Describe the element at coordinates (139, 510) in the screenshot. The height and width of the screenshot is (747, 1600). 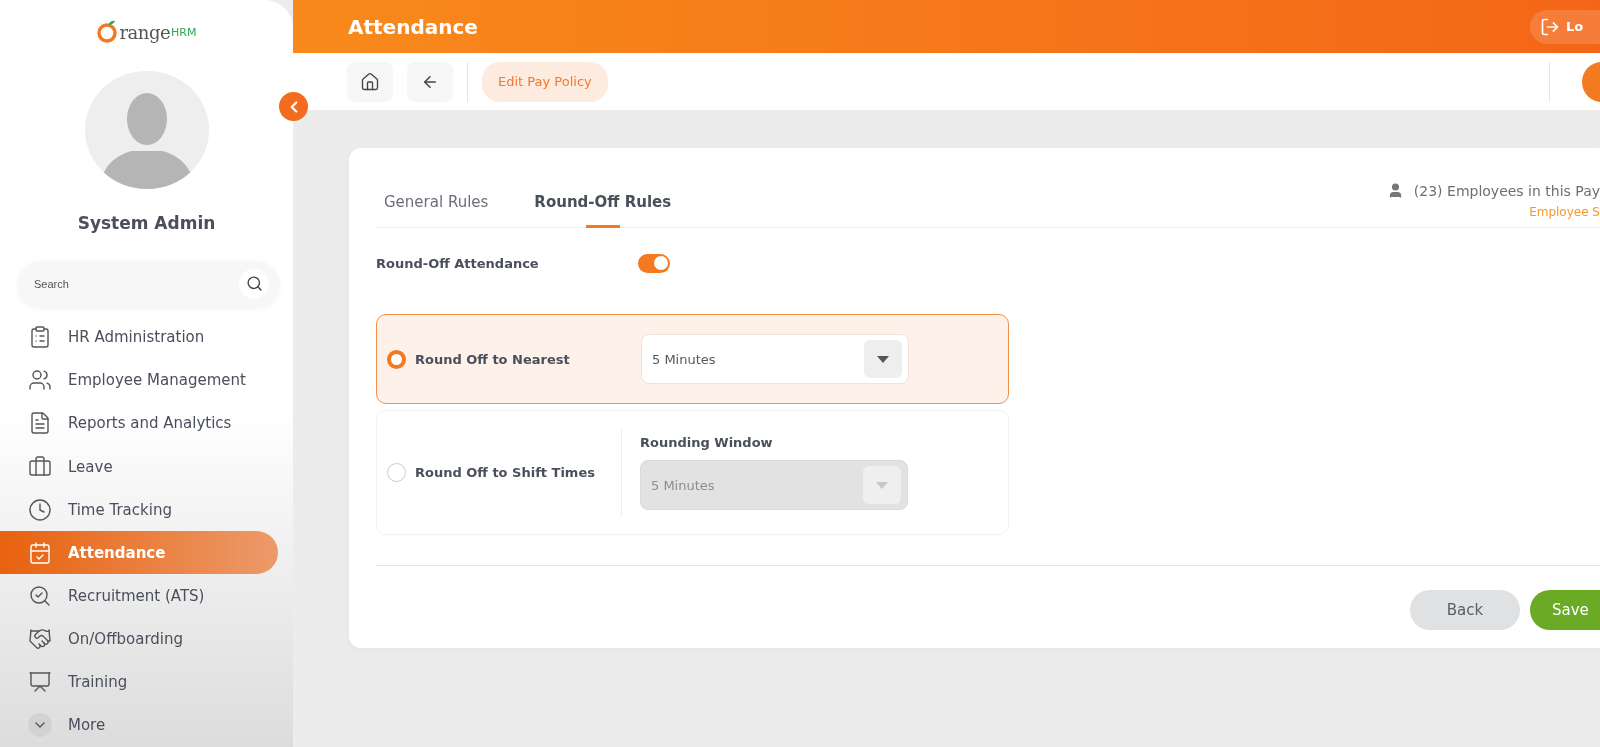
I see `nav-item: Time Tracking` at that location.